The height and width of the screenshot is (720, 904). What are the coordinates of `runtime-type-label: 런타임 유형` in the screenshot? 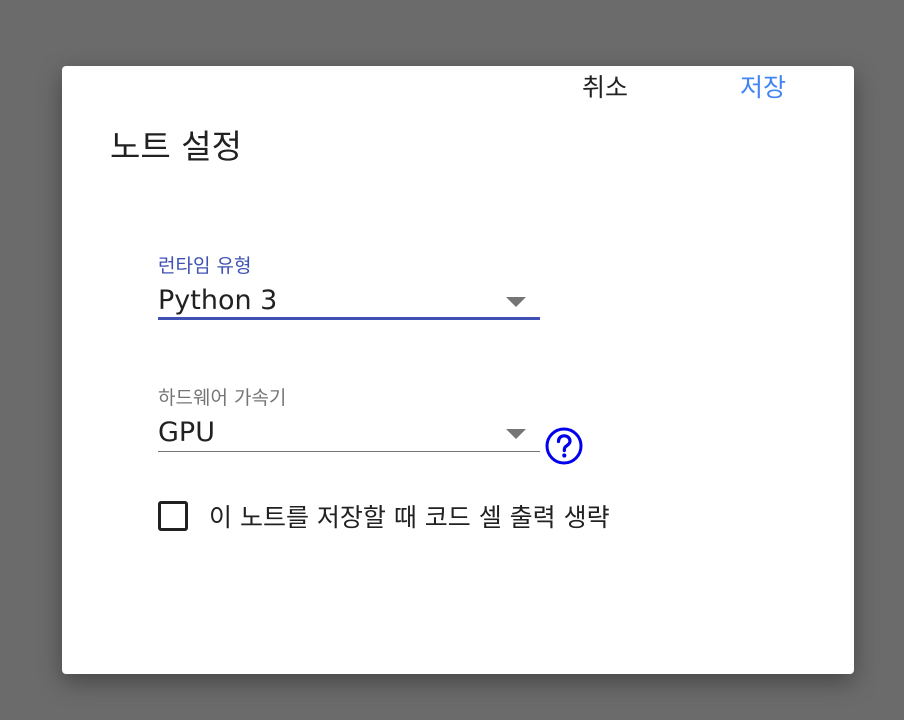 It's located at (205, 266).